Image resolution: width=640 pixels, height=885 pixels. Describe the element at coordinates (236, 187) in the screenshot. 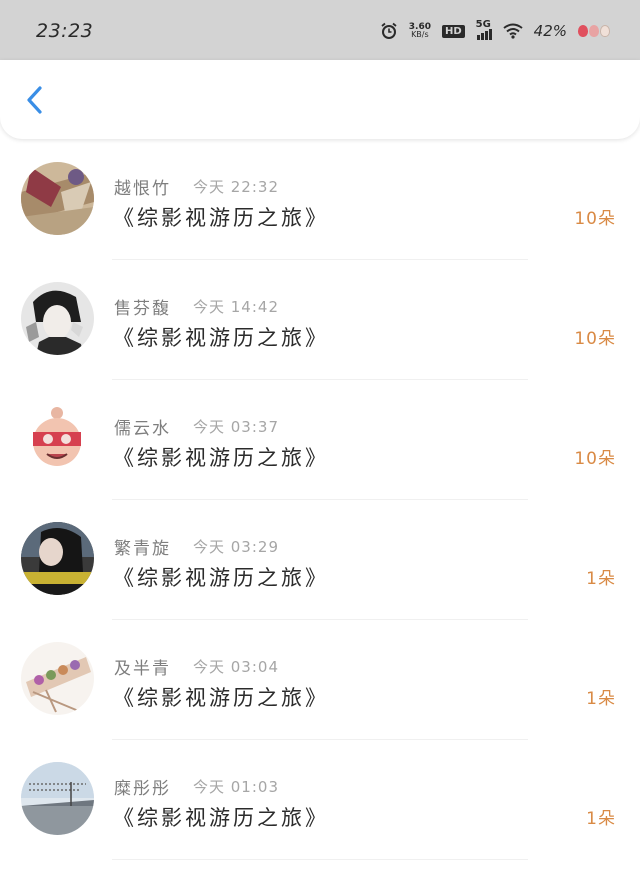

I see `timestamp: 今天 22:32` at that location.